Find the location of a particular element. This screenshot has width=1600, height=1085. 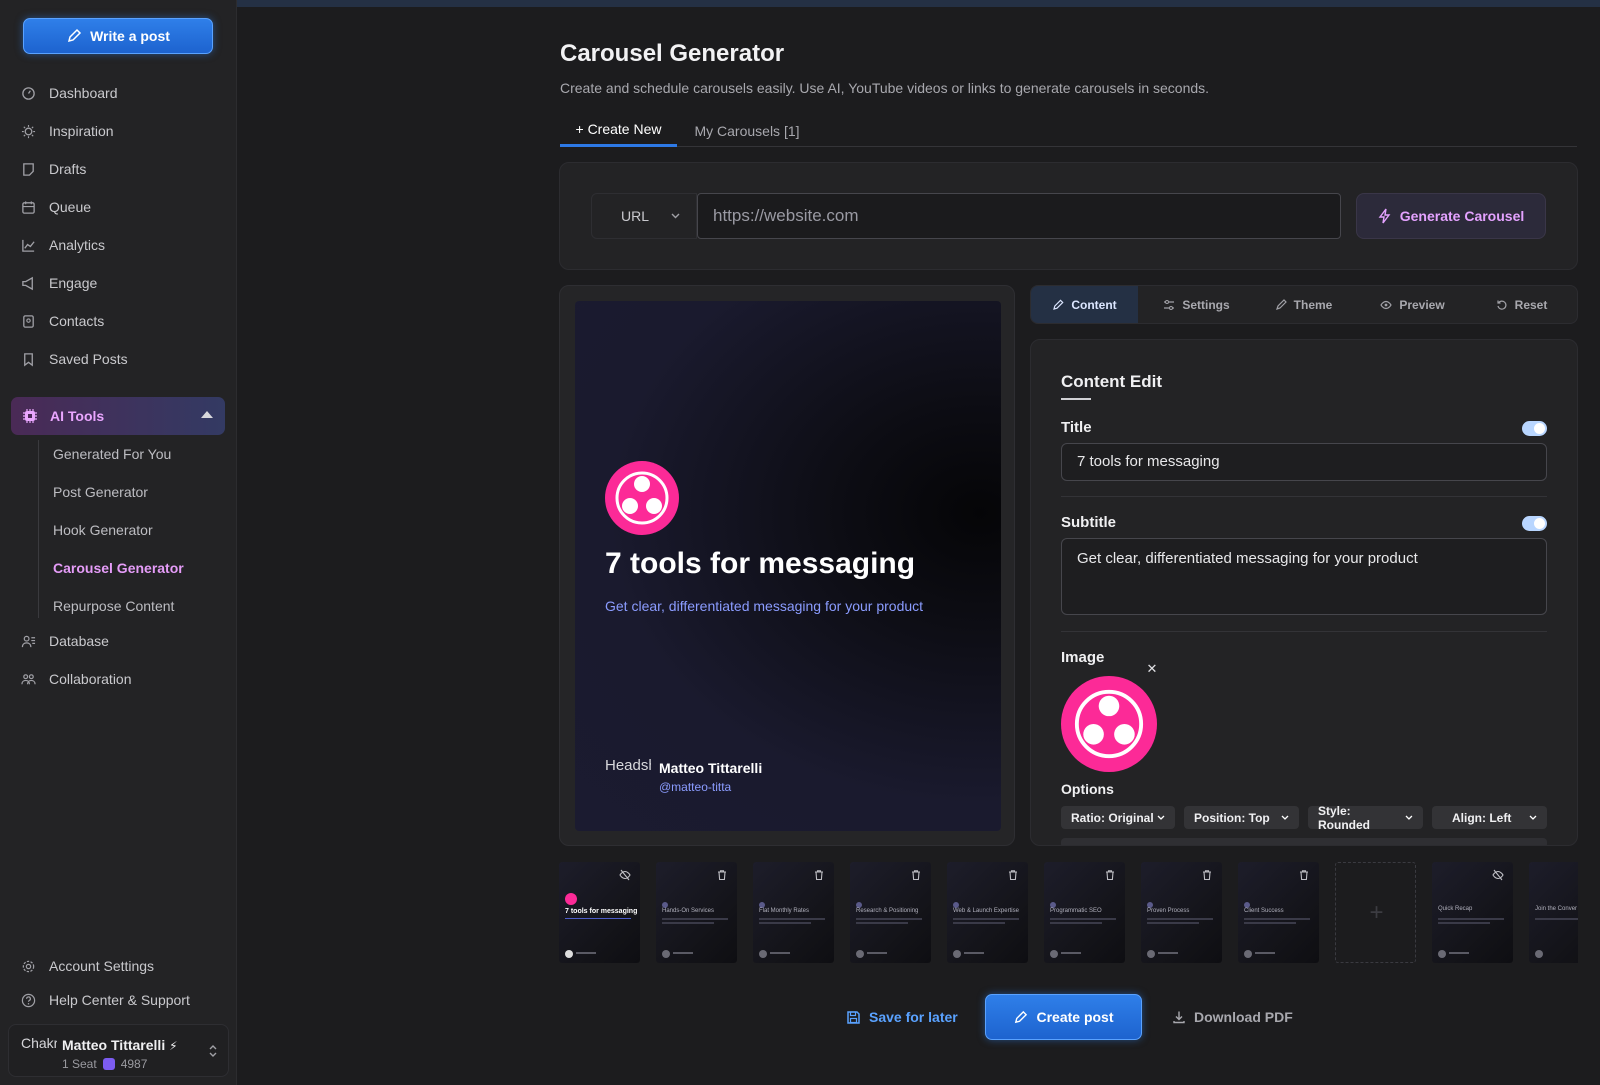

tab-label: Preview is located at coordinates (1422, 304).